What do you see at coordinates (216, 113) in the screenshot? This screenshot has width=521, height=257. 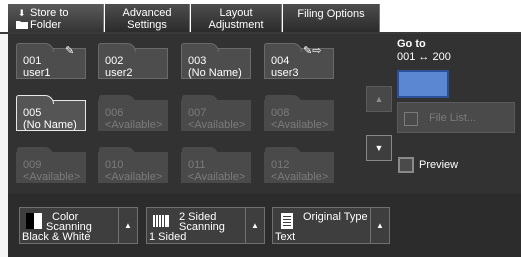 I see `folder-007: 007 <Available>` at bounding box center [216, 113].